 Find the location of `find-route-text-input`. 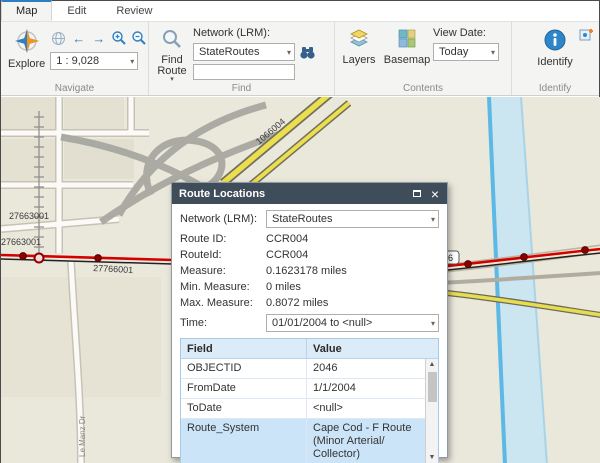

find-route-text-input is located at coordinates (244, 72).